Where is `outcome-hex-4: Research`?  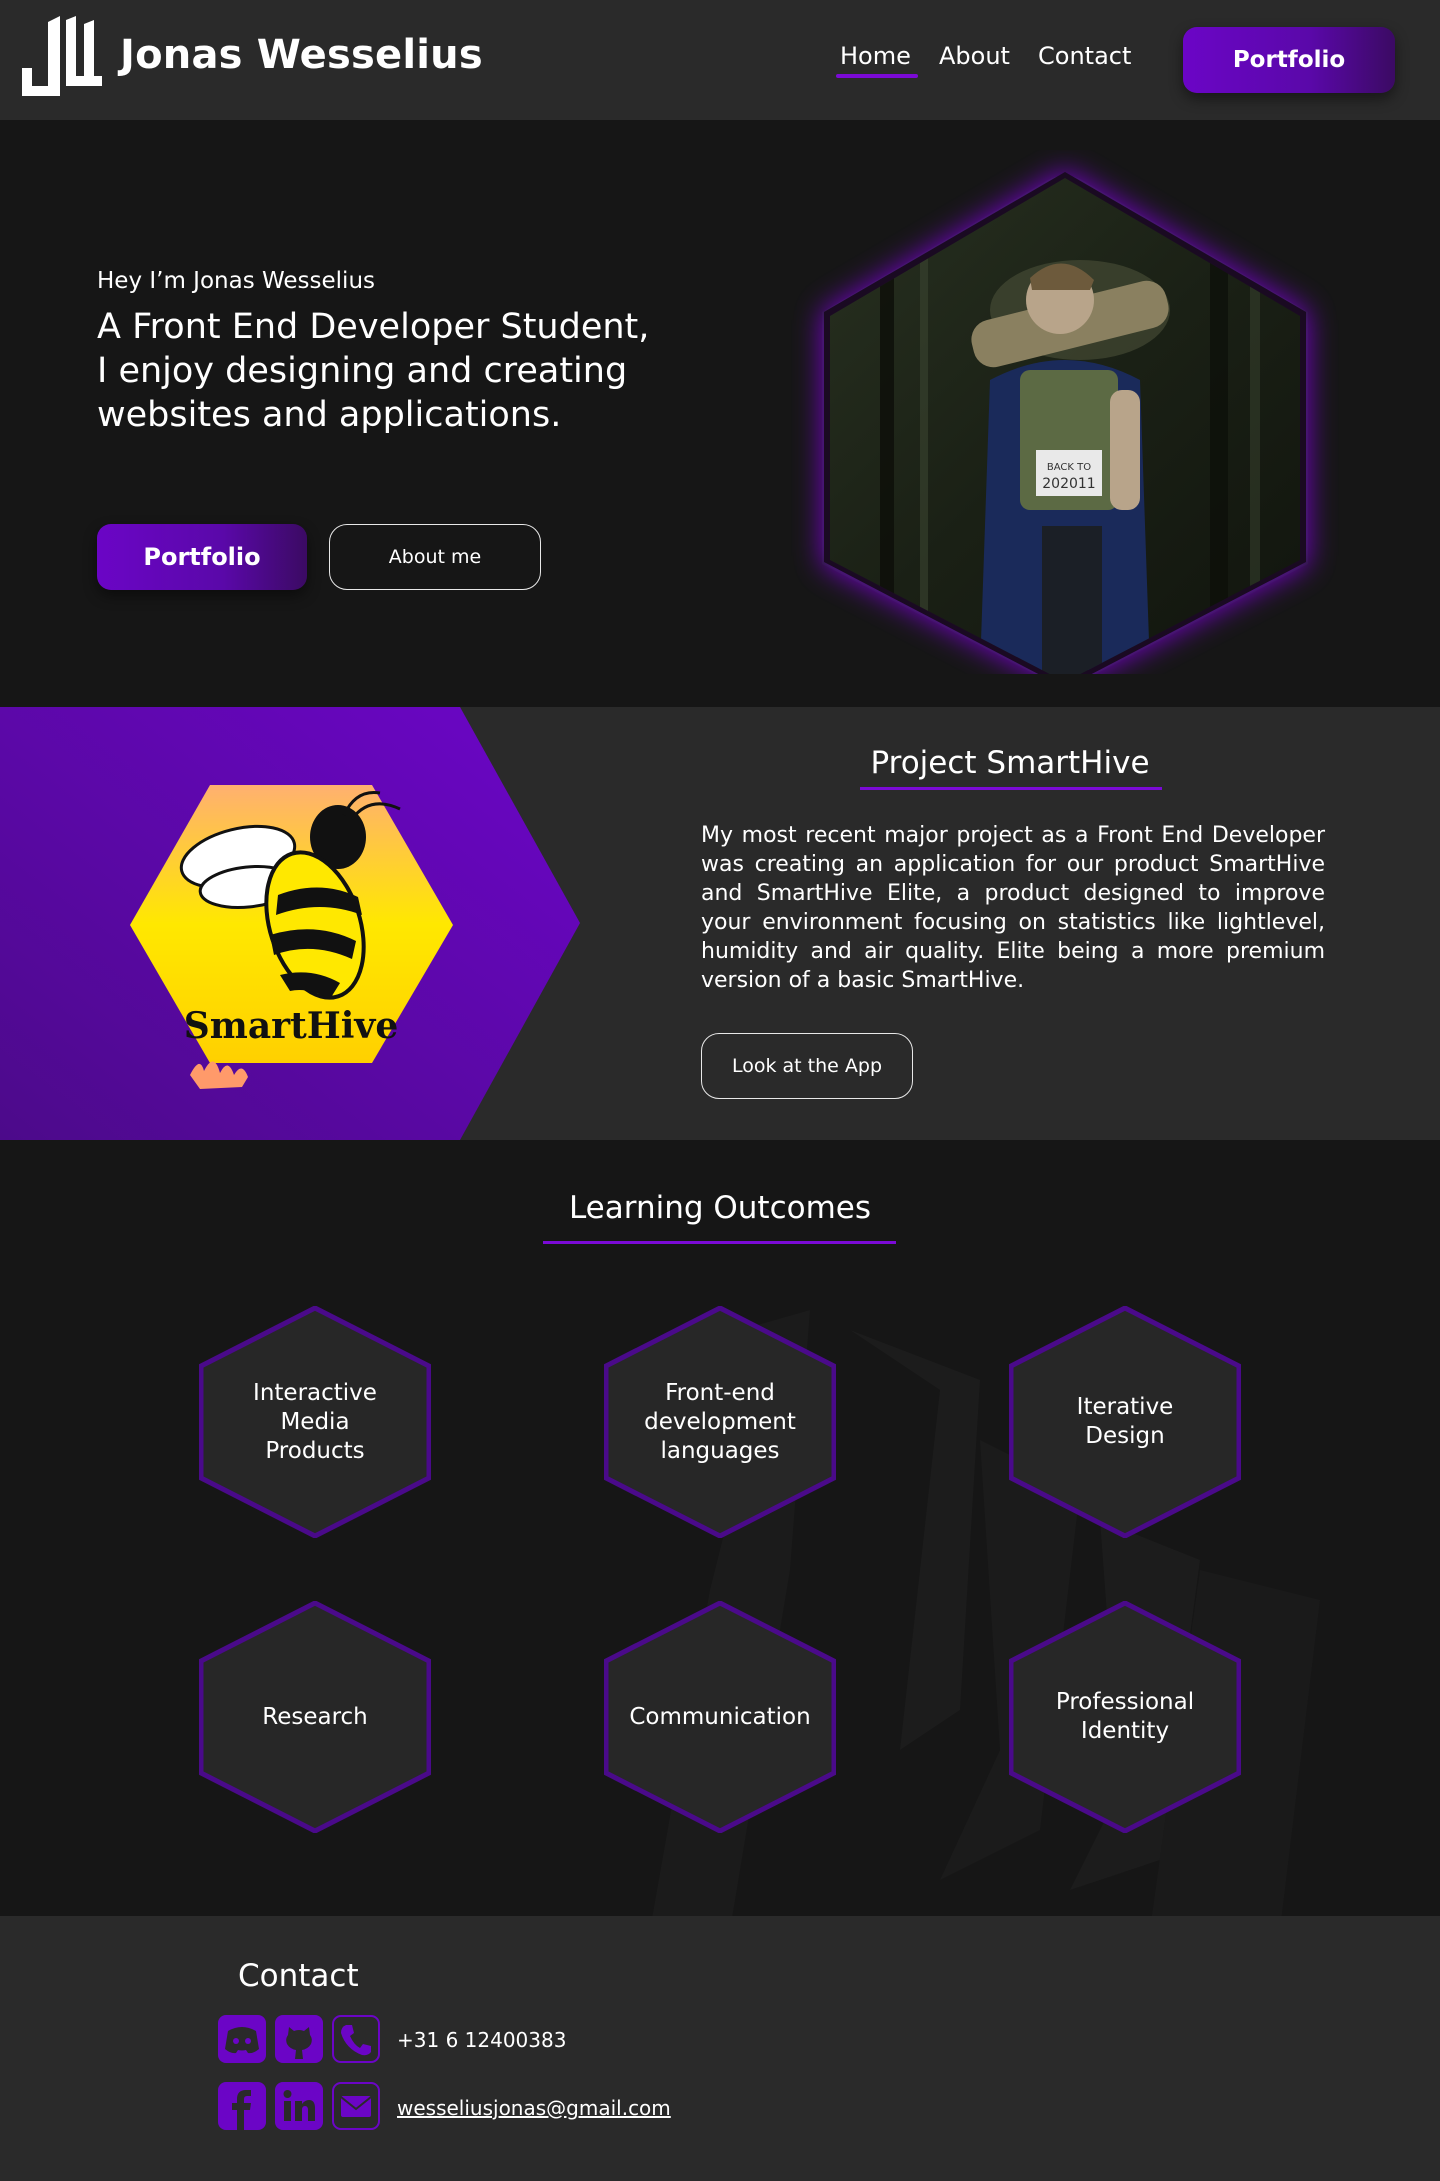 outcome-hex-4: Research is located at coordinates (315, 1717).